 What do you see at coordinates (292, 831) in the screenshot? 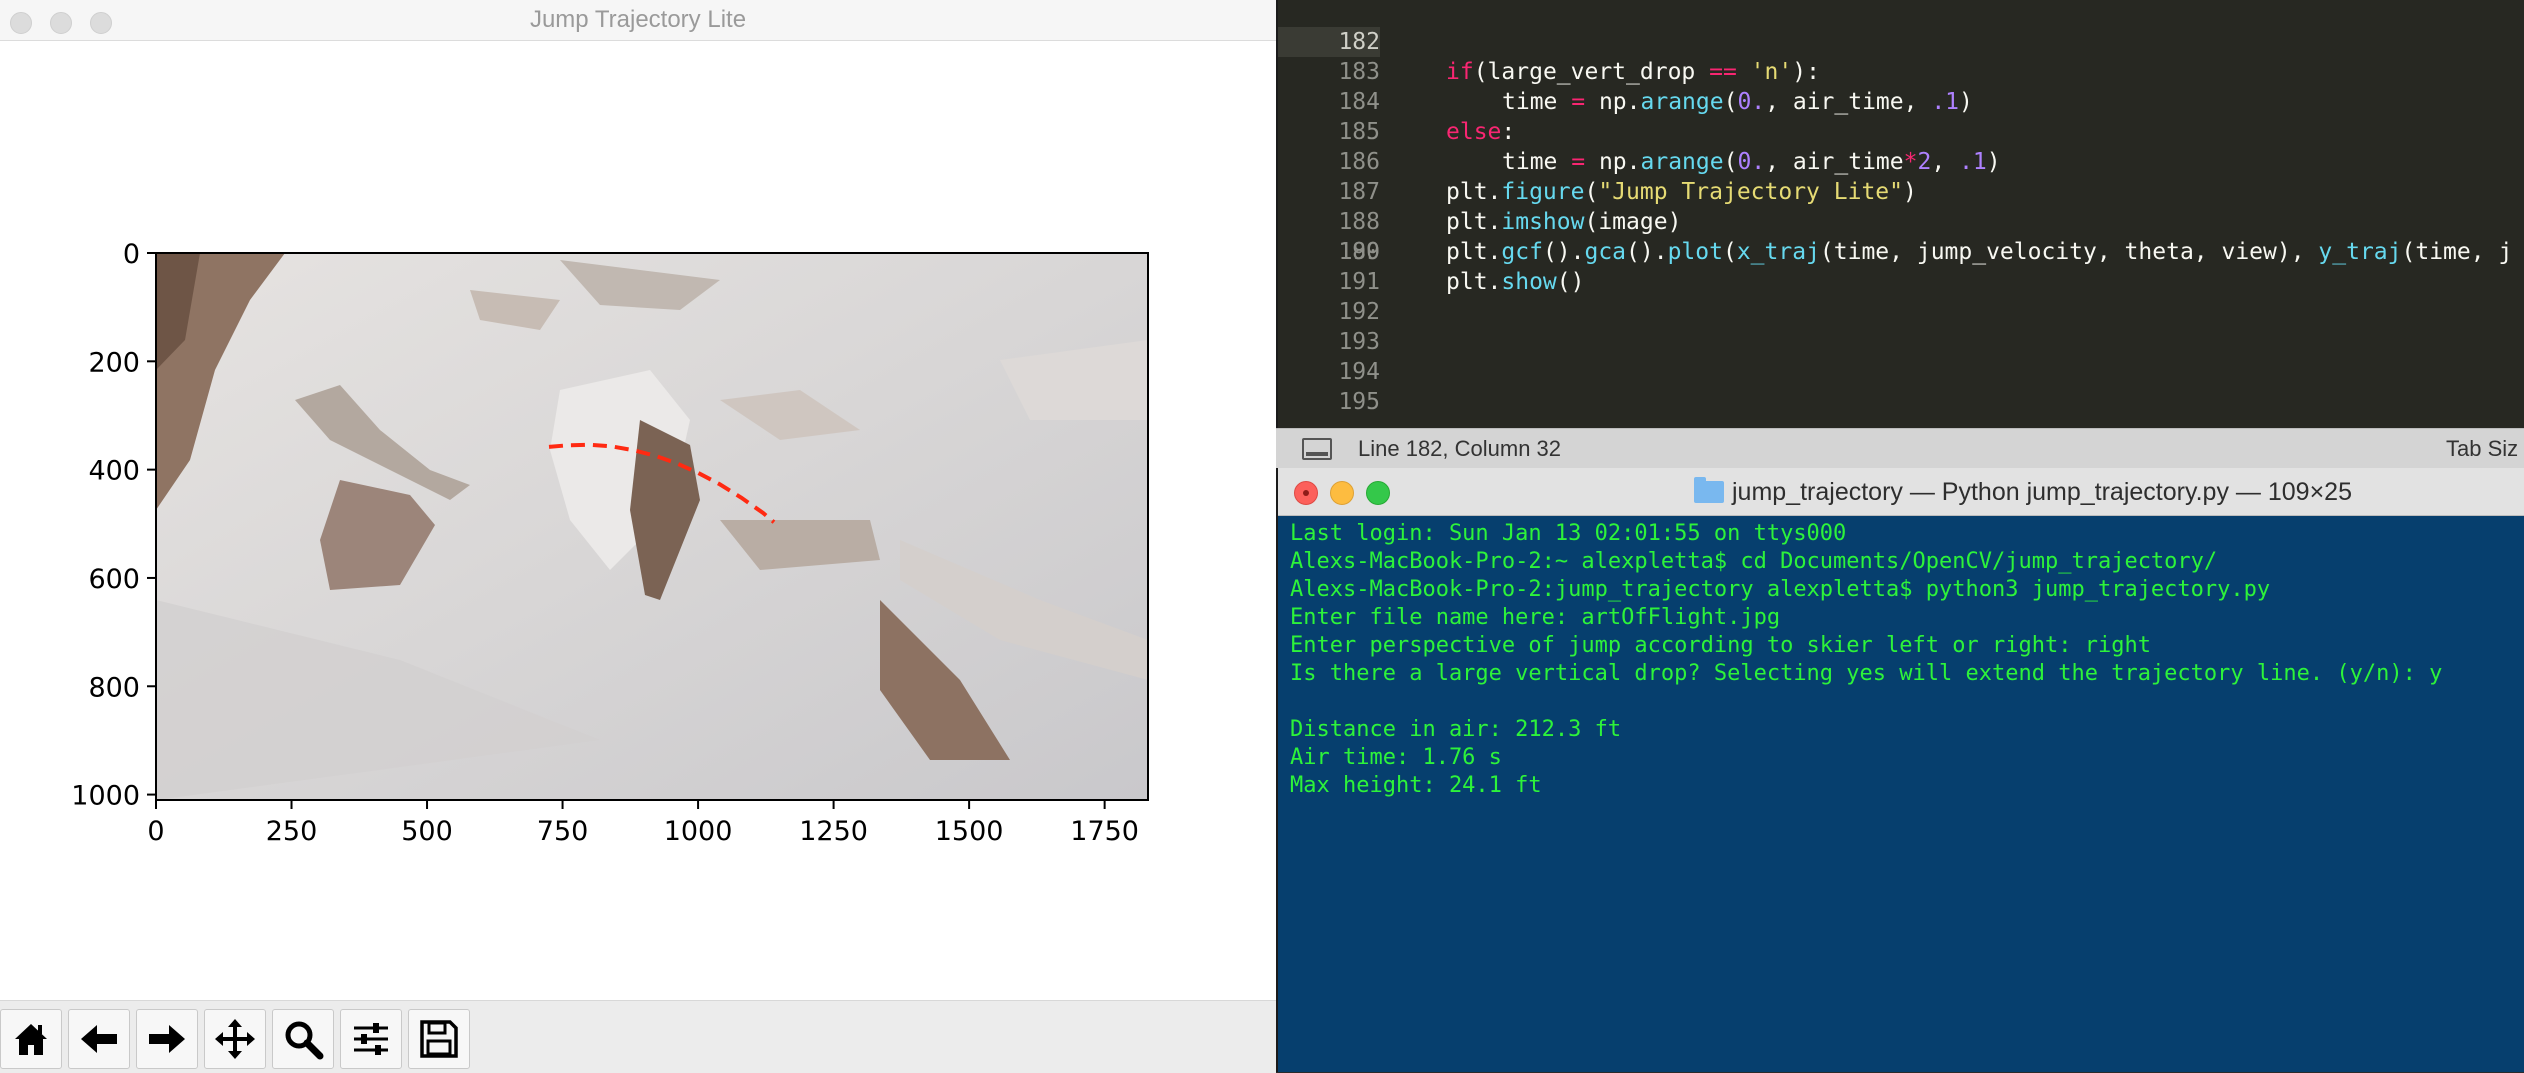
I see `x-tick-label: 250` at bounding box center [292, 831].